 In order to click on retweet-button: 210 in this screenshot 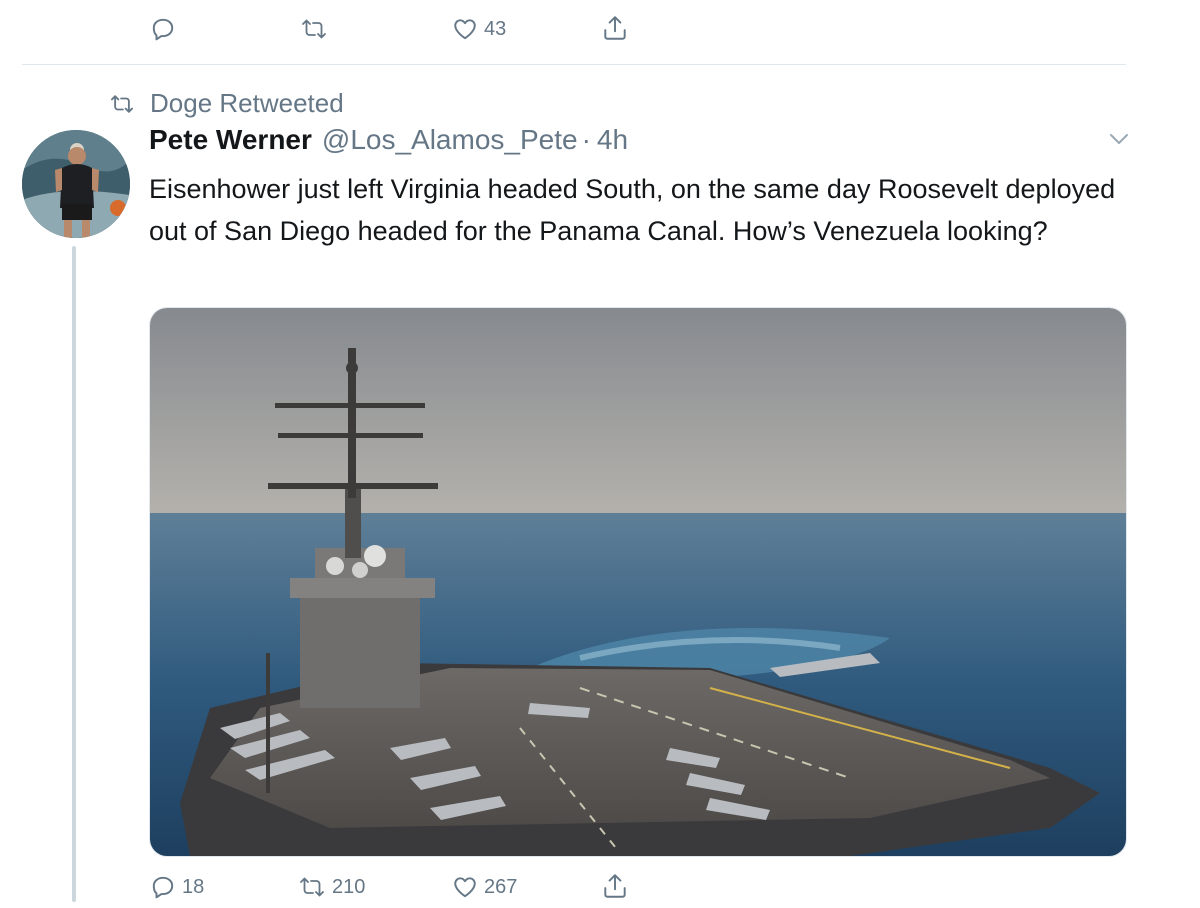, I will do `click(331, 887)`.